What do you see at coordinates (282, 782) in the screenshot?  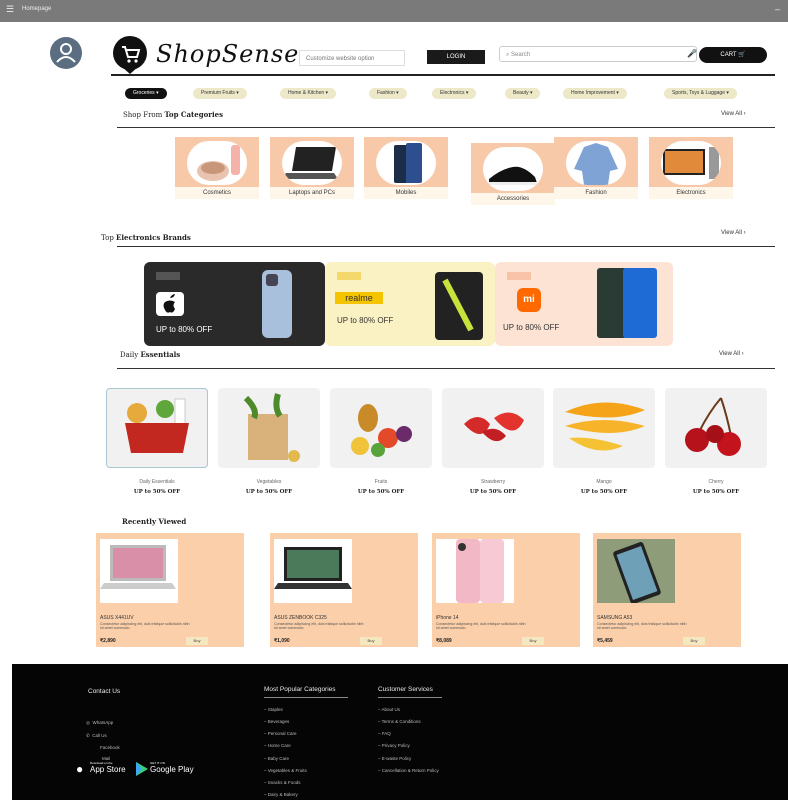 I see `footer-link: – Snacks & Foods` at bounding box center [282, 782].